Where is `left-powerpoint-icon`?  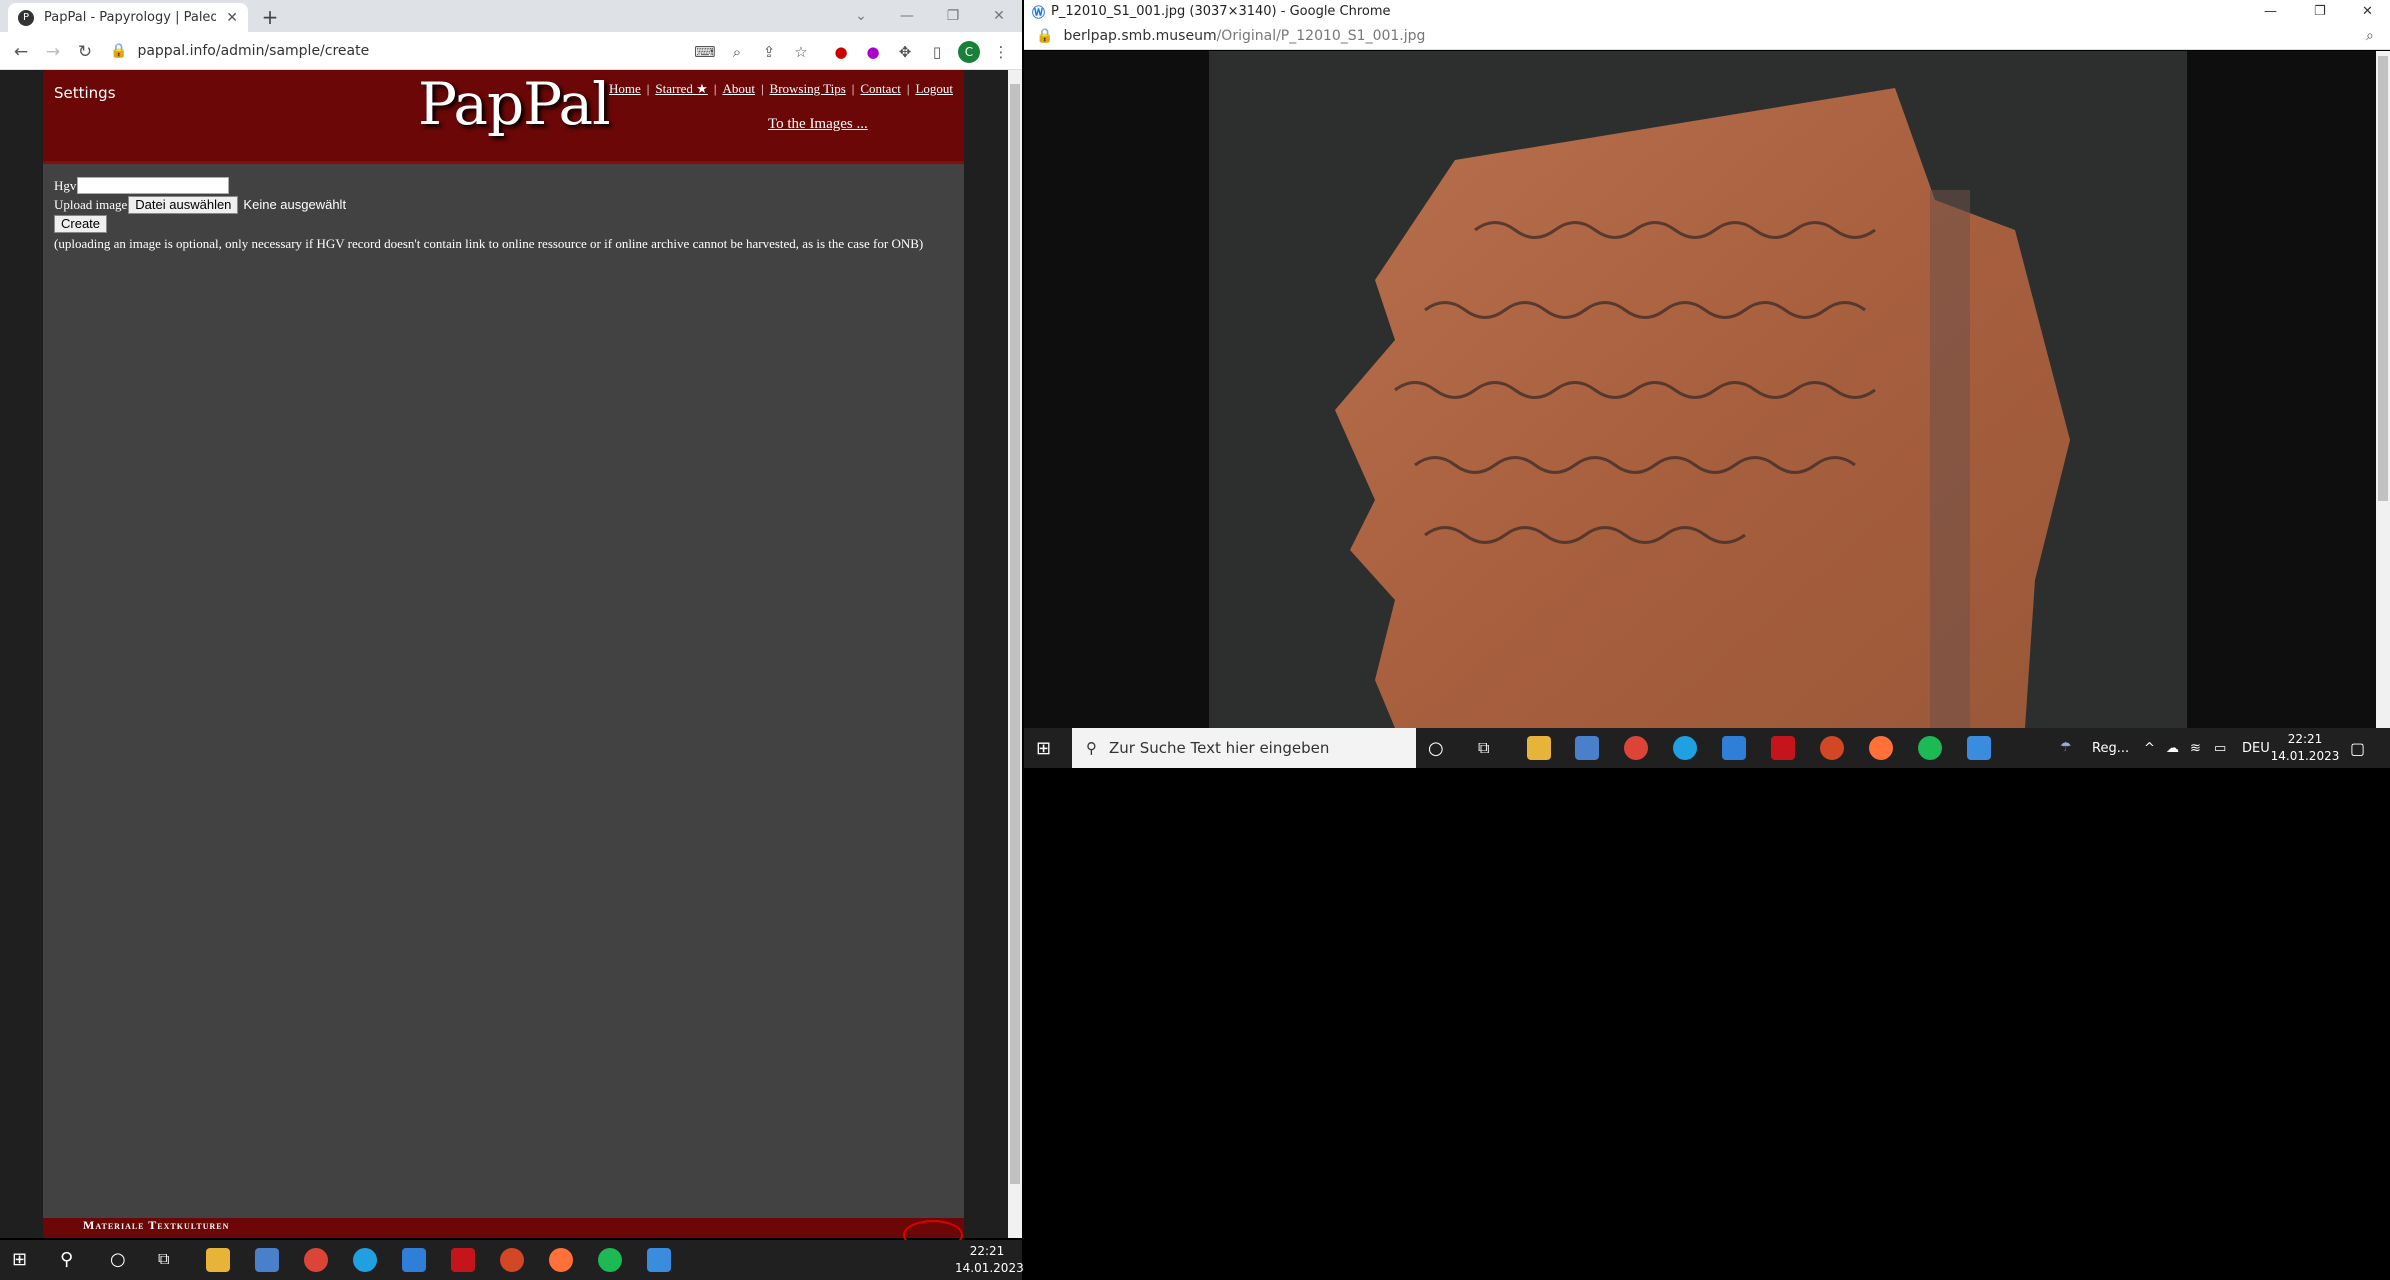
left-powerpoint-icon is located at coordinates (512, 1260).